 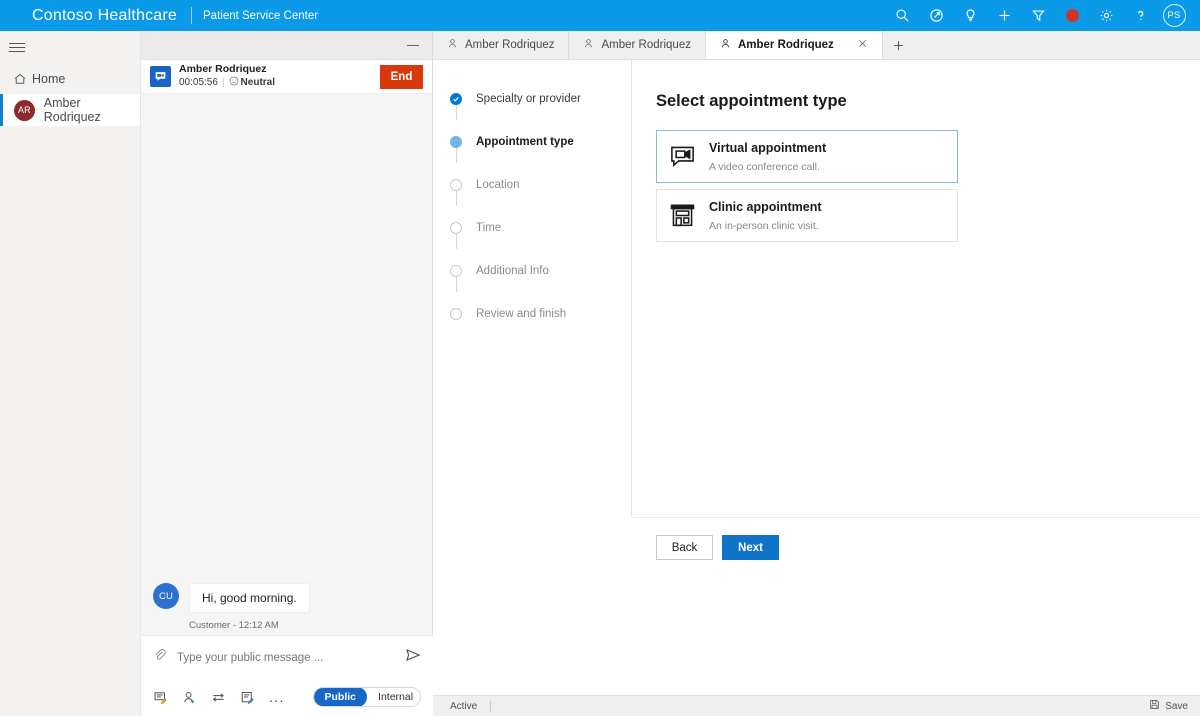 I want to click on tab-amber-rodriquez-1: Amber Rodriquez, so click(x=501, y=45).